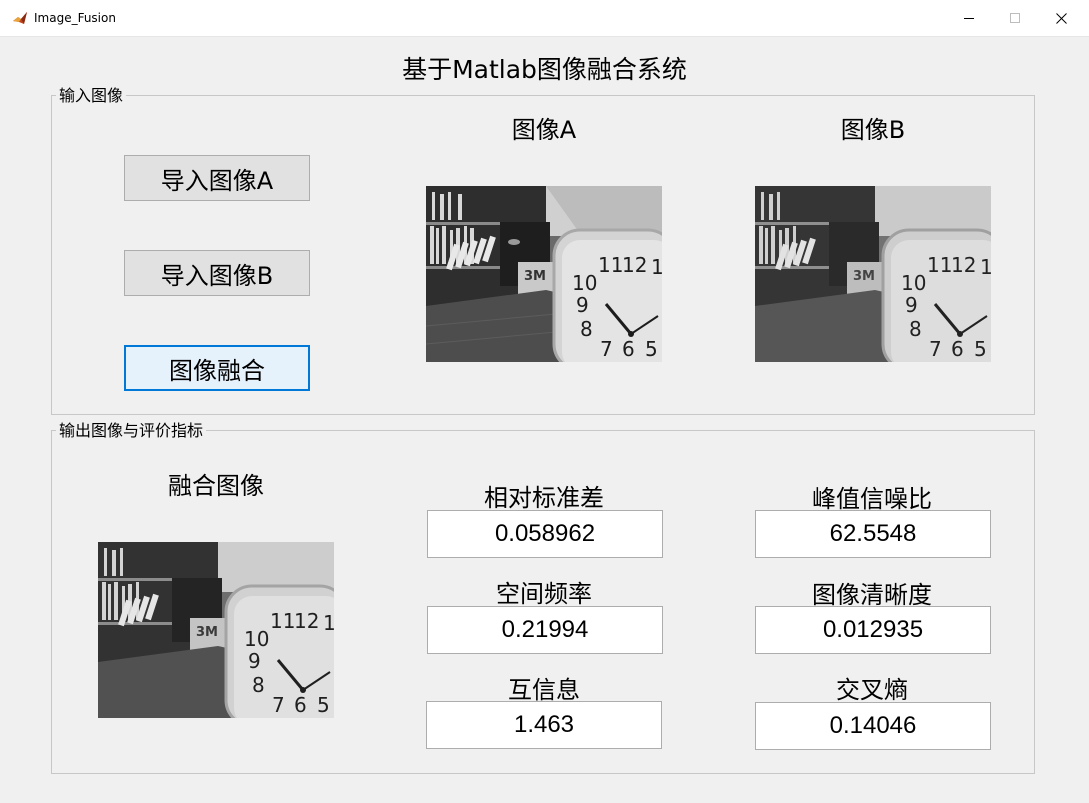 This screenshot has height=803, width=1089. I want to click on image-clarity-label: 图像清晰度, so click(872, 595).